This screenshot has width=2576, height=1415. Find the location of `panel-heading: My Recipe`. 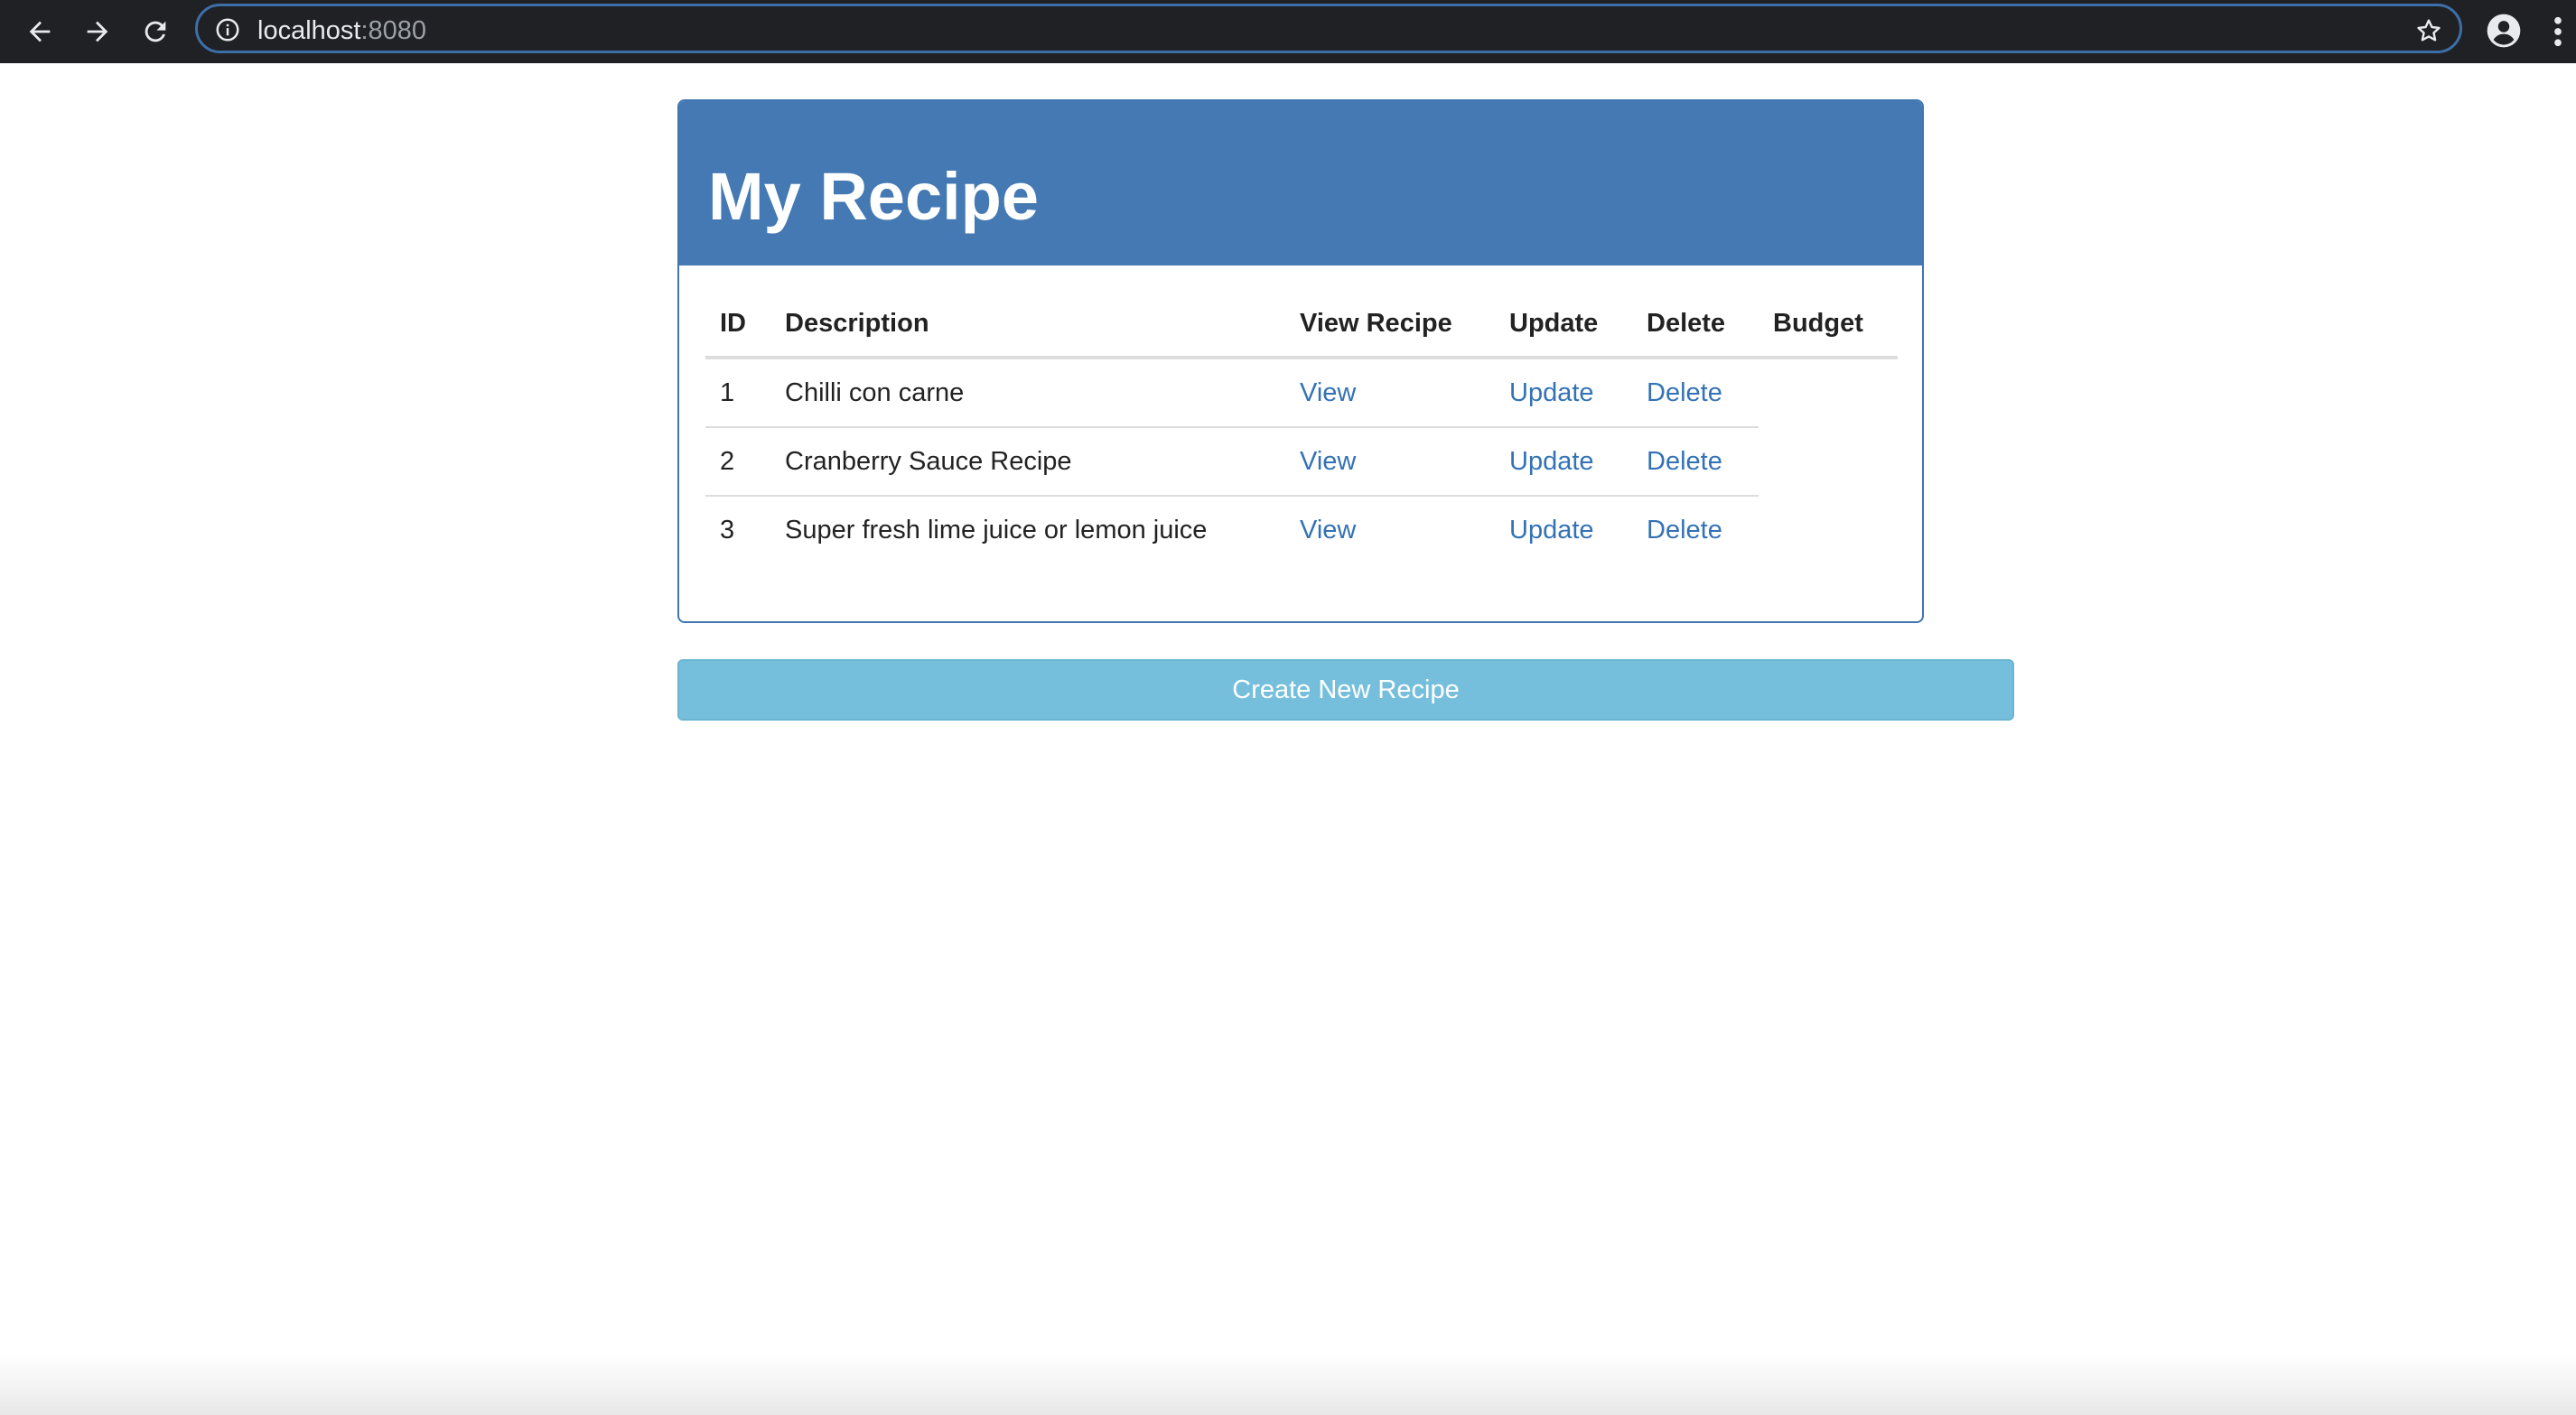

panel-heading: My Recipe is located at coordinates (1300, 183).